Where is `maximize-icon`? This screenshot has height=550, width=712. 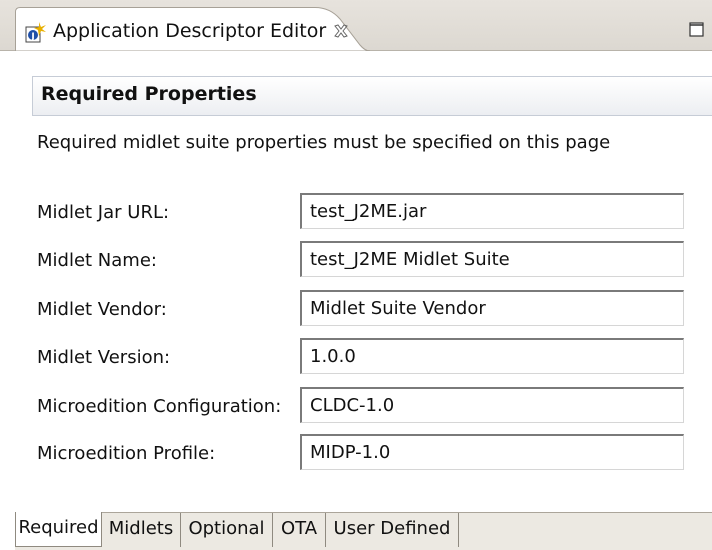 maximize-icon is located at coordinates (696, 29).